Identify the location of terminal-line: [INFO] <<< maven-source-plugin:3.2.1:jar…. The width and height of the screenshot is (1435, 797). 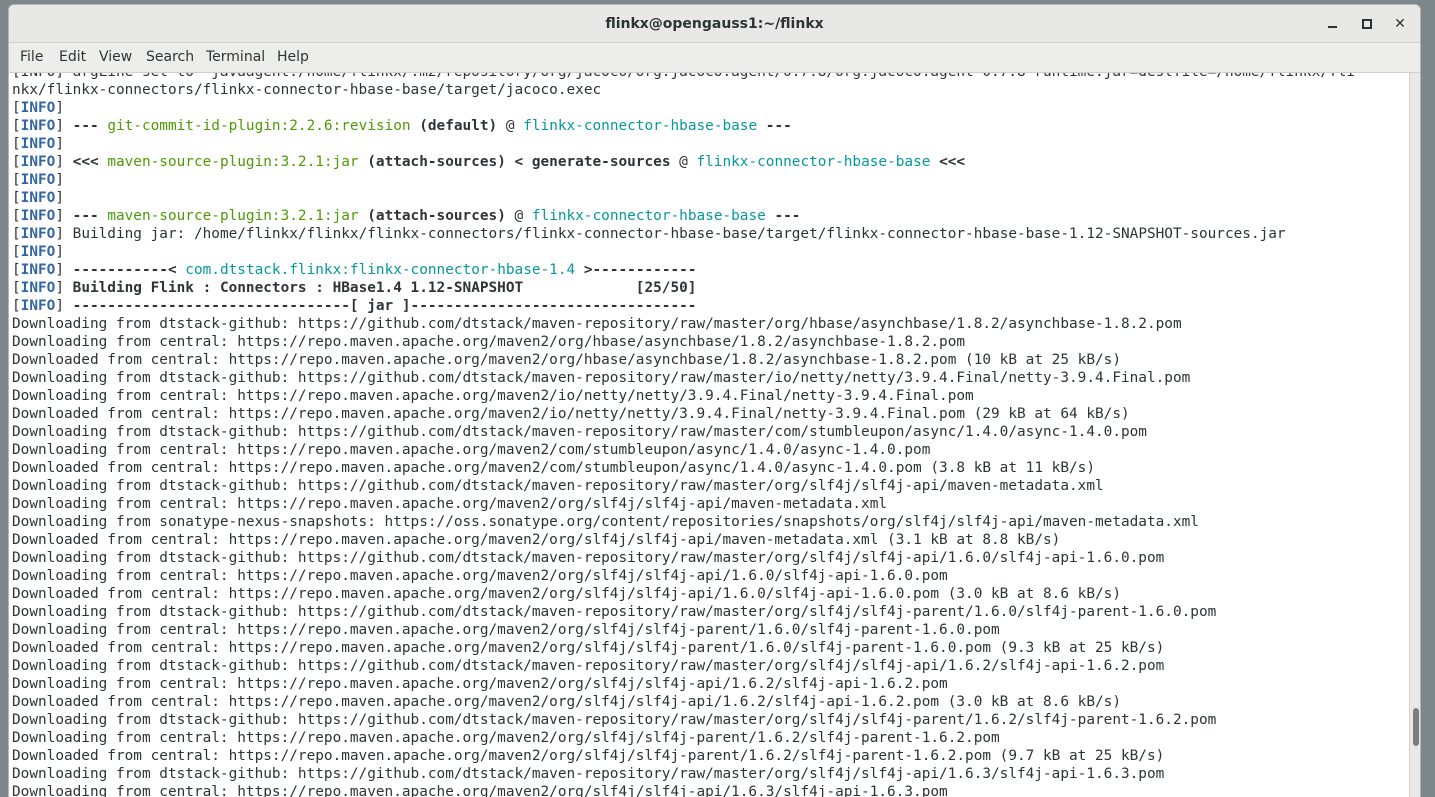
(683, 162).